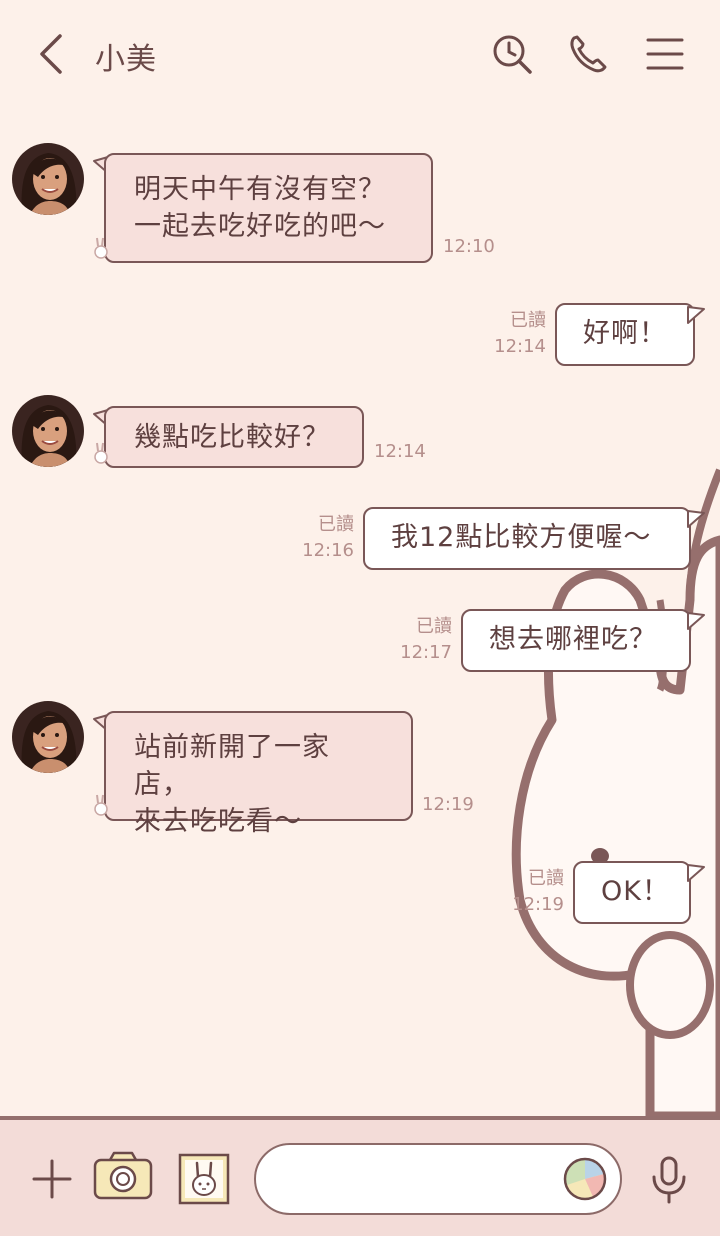 This screenshot has height=1236, width=720. Describe the element at coordinates (576, 640) in the screenshot. I see `message-bubble-outgoing: 想去哪裡吃？` at that location.